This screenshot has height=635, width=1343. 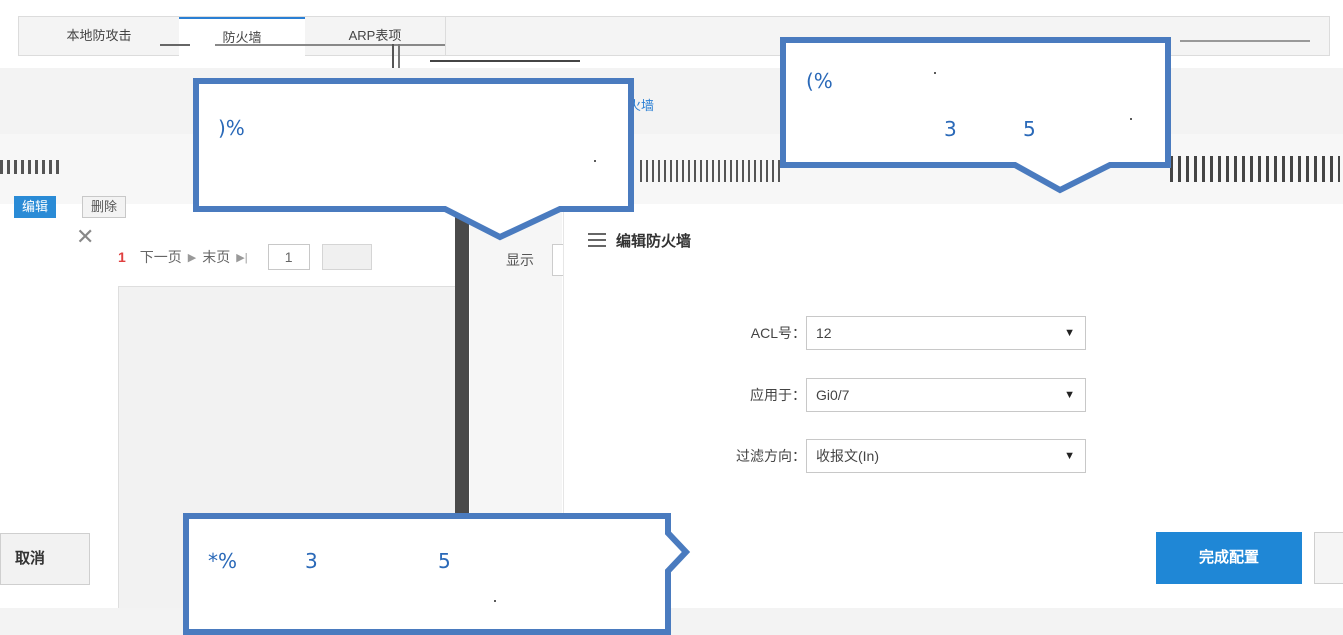 What do you see at coordinates (778, 395) in the screenshot?
I see `apply-to-label: 应用于：` at bounding box center [778, 395].